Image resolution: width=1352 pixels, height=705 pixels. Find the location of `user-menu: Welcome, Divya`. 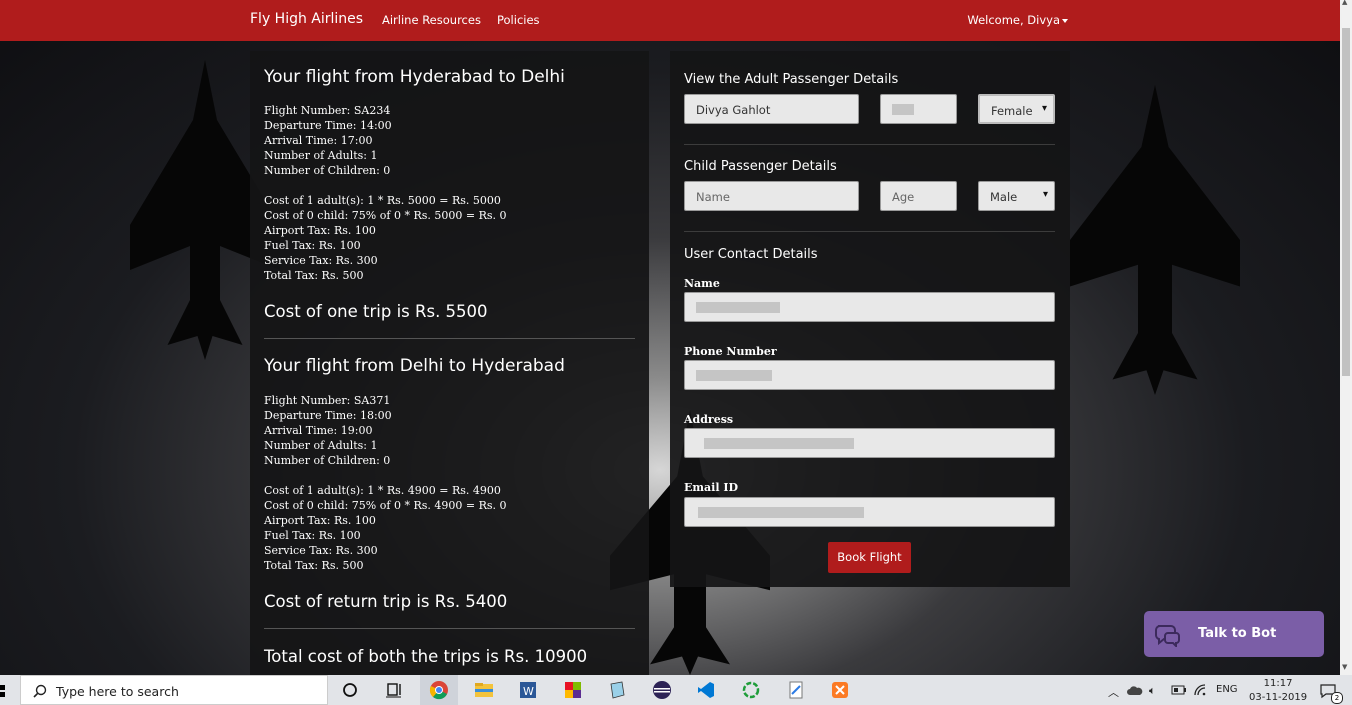

user-menu: Welcome, Divya is located at coordinates (1017, 20).